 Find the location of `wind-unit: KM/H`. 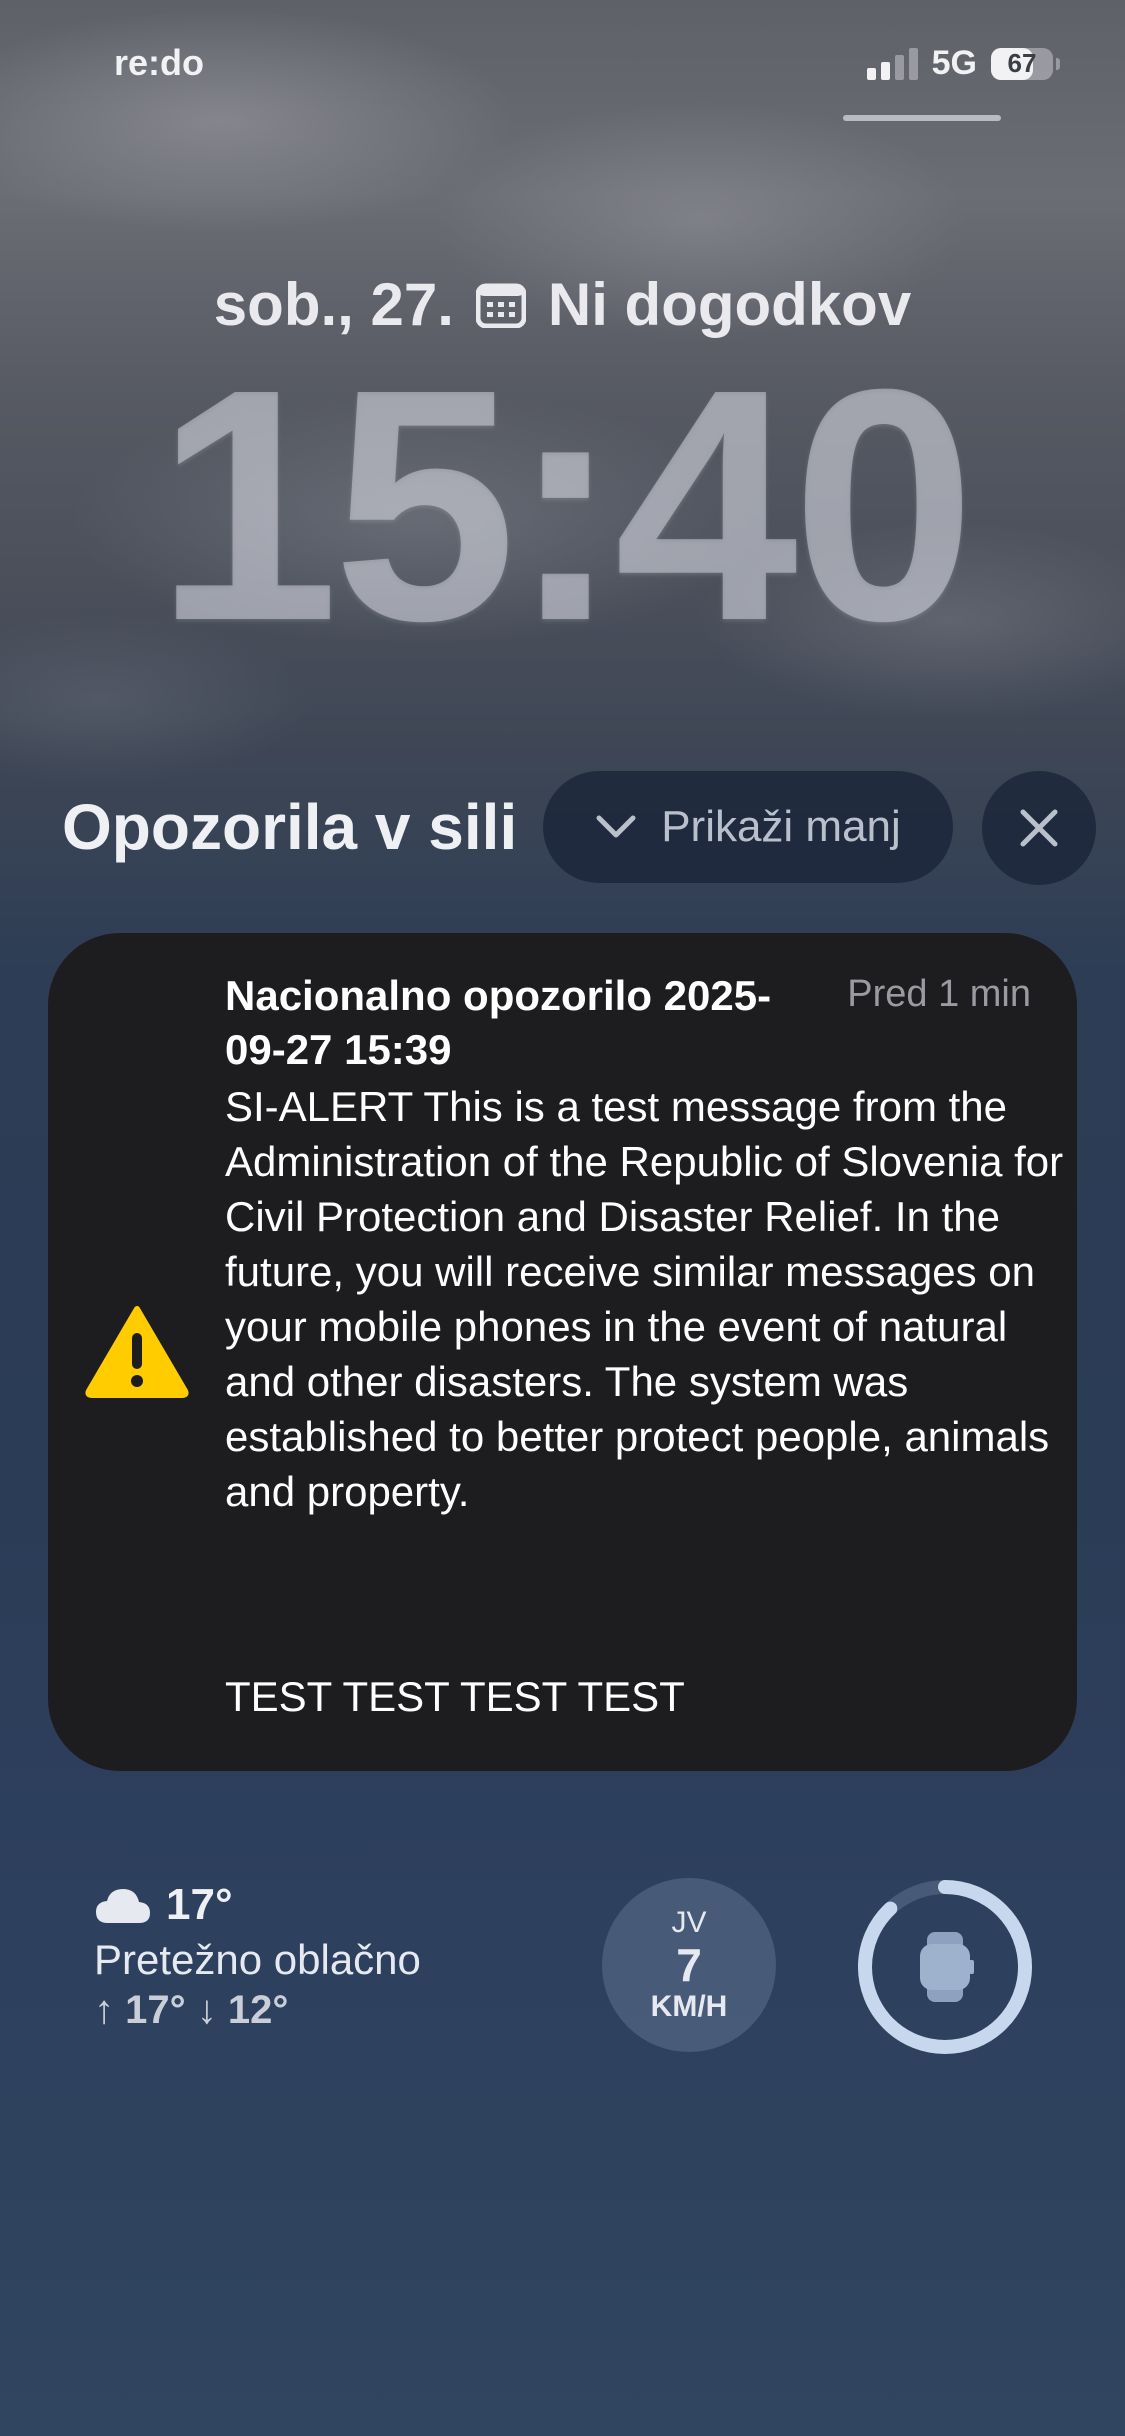

wind-unit: KM/H is located at coordinates (689, 2006).